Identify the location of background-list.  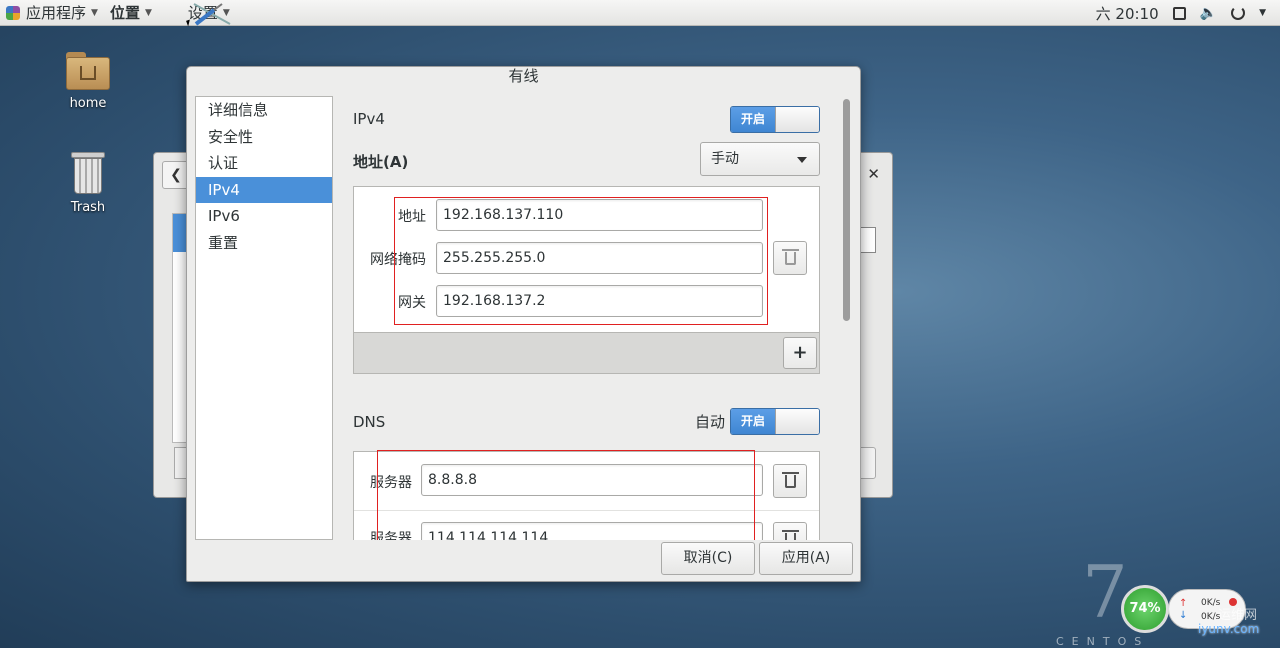
(179, 328).